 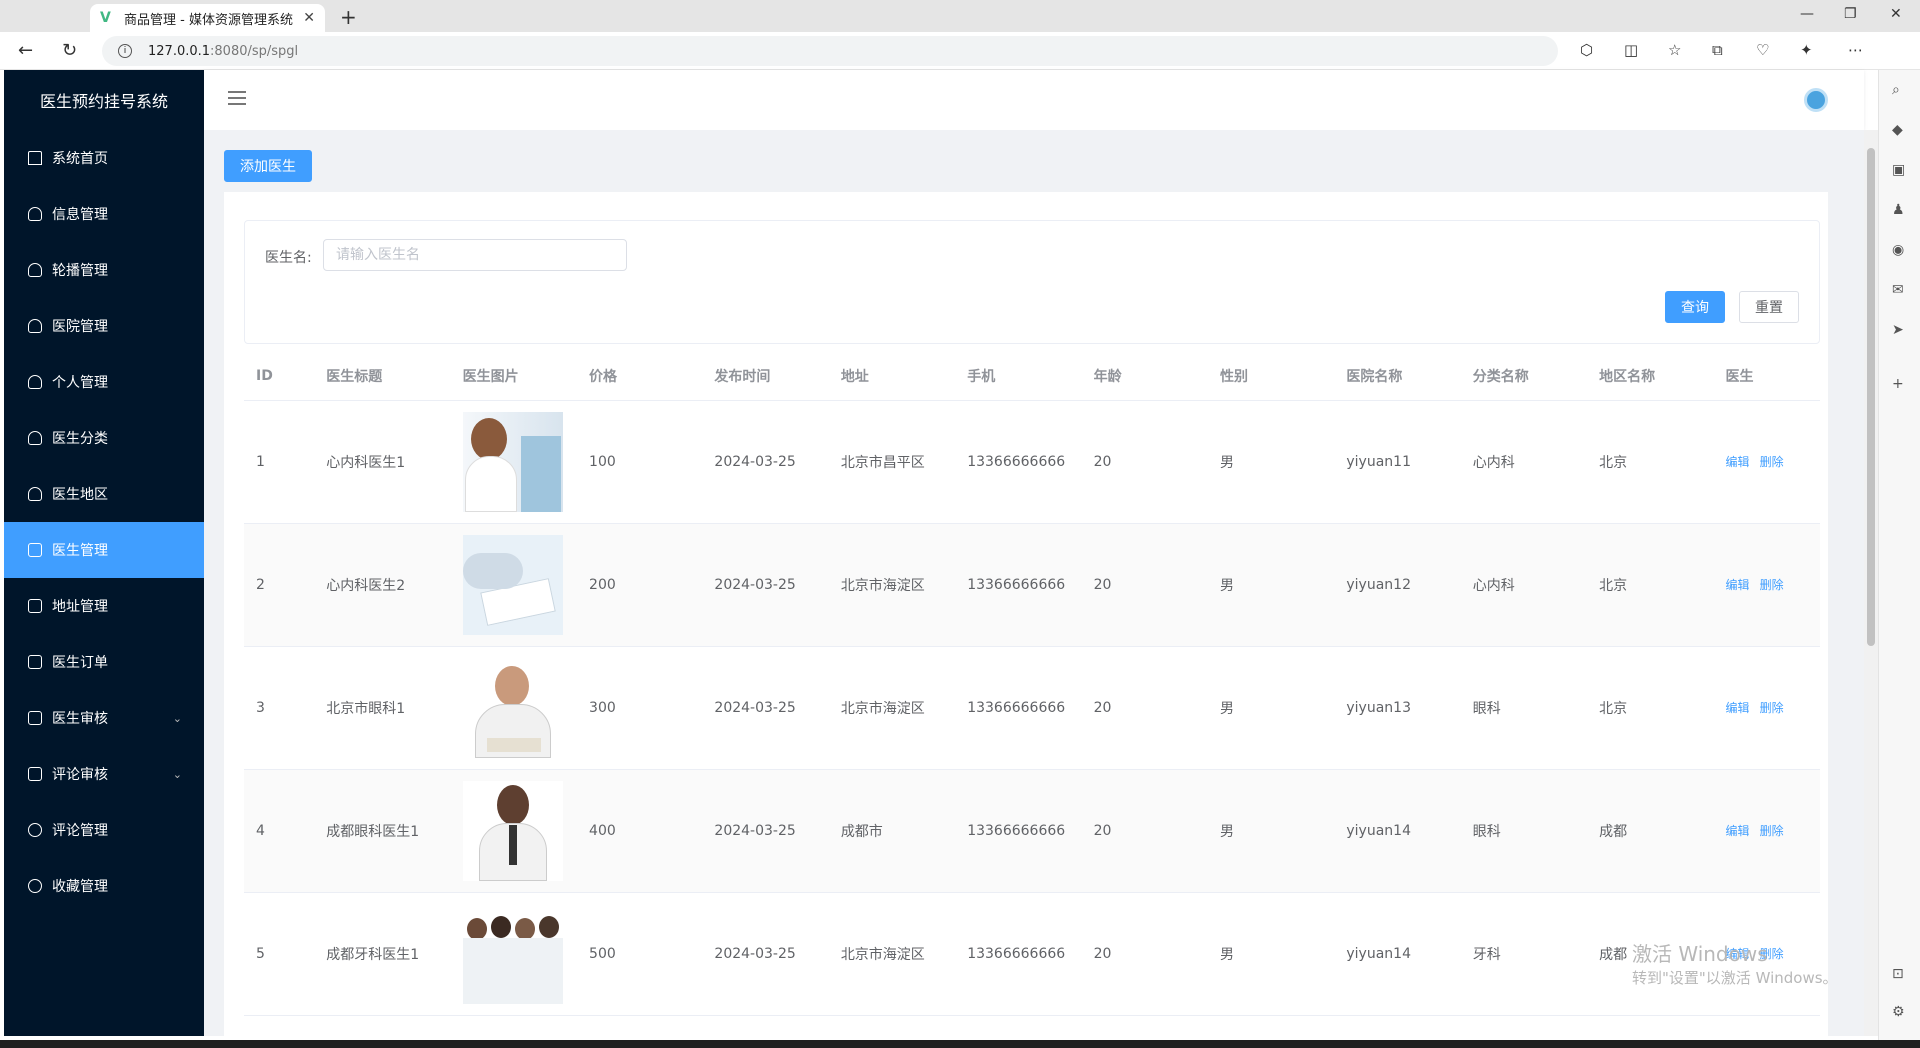 I want to click on sidebar-item-6: 医生地区, so click(x=104, y=494).